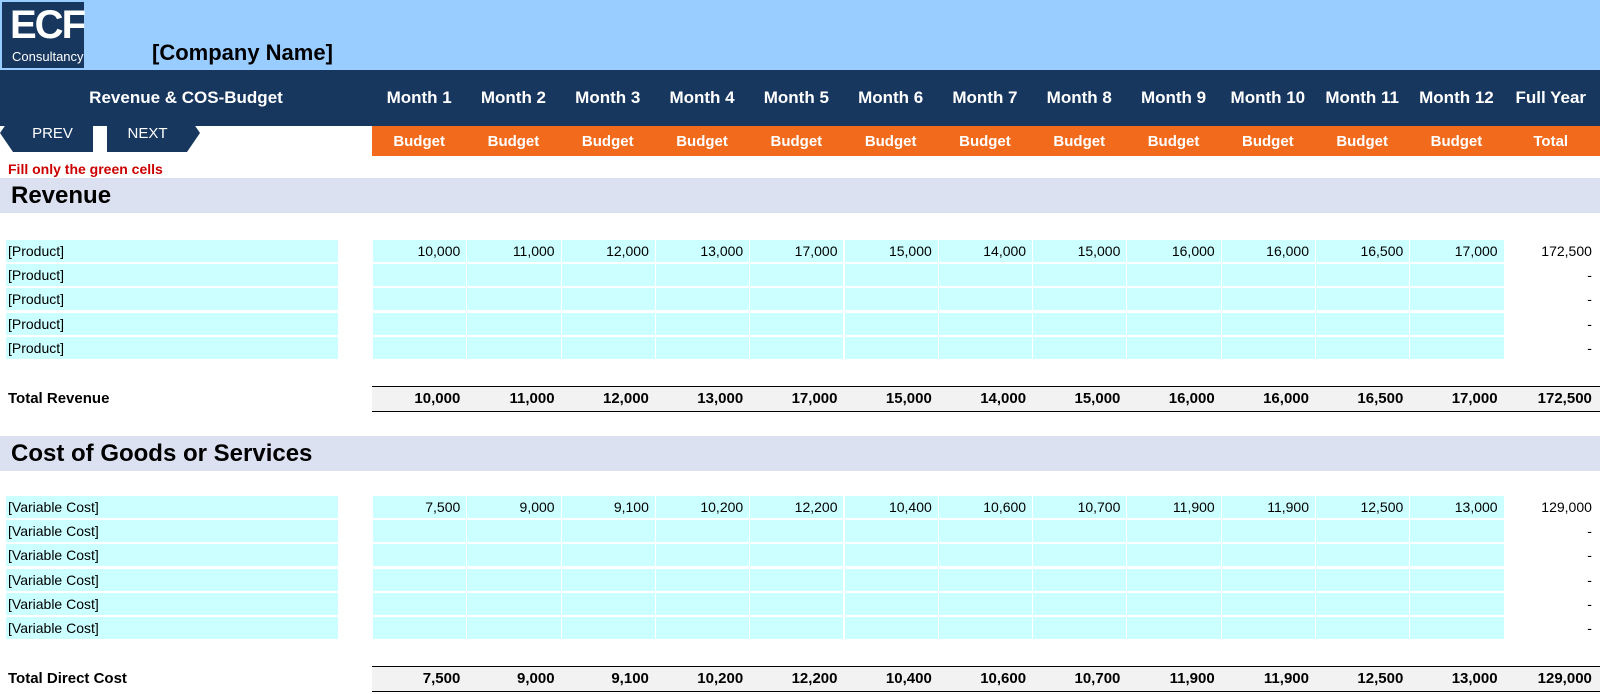 The width and height of the screenshot is (1600, 694). I want to click on revenue-input-cell: 13,000, so click(702, 251).